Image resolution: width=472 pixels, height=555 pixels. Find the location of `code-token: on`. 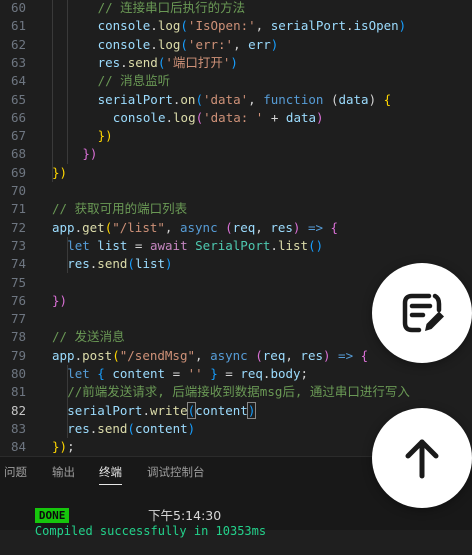

code-token: on is located at coordinates (188, 99).